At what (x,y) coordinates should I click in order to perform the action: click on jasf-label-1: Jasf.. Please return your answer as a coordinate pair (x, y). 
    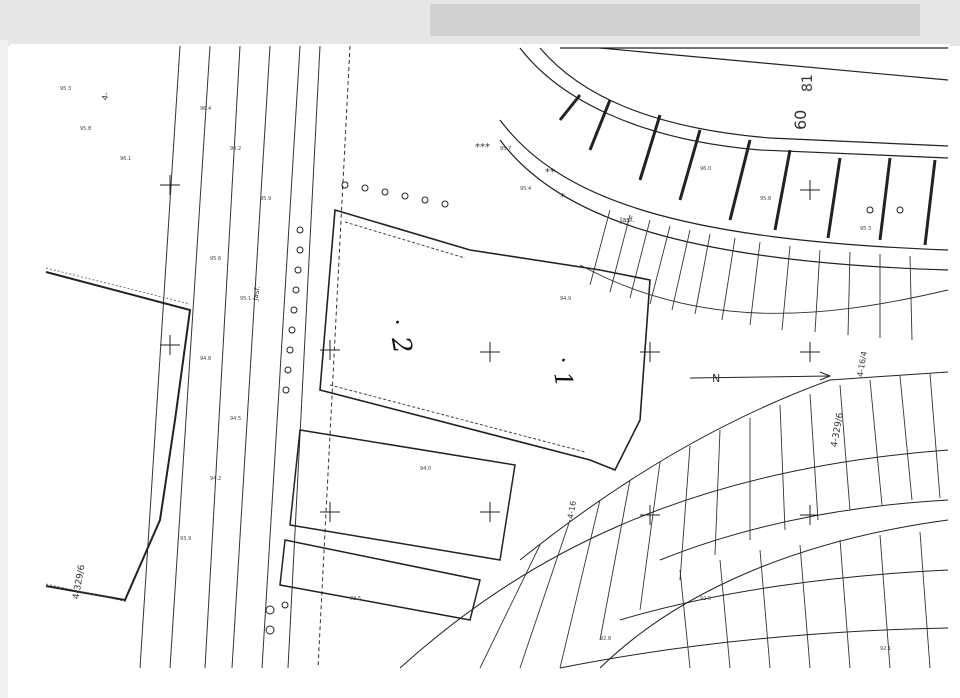
    Looking at the image, I should click on (626, 220).